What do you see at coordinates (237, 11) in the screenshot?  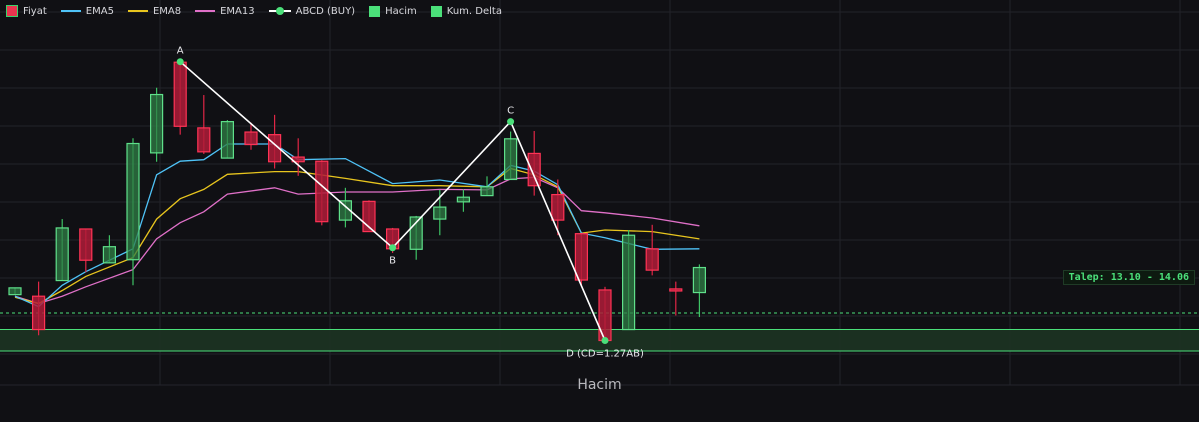 I see `legend-label: EMA13` at bounding box center [237, 11].